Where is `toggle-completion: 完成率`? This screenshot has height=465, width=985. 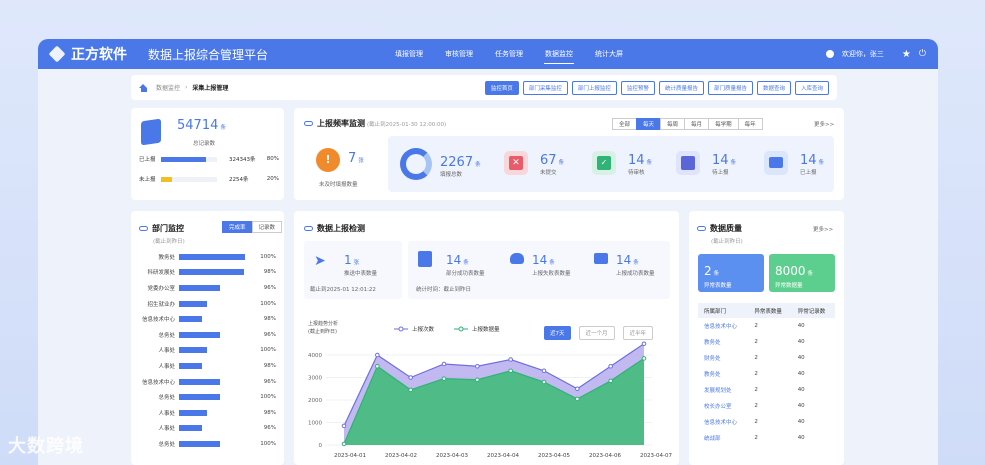
toggle-completion: 完成率 is located at coordinates (237, 227).